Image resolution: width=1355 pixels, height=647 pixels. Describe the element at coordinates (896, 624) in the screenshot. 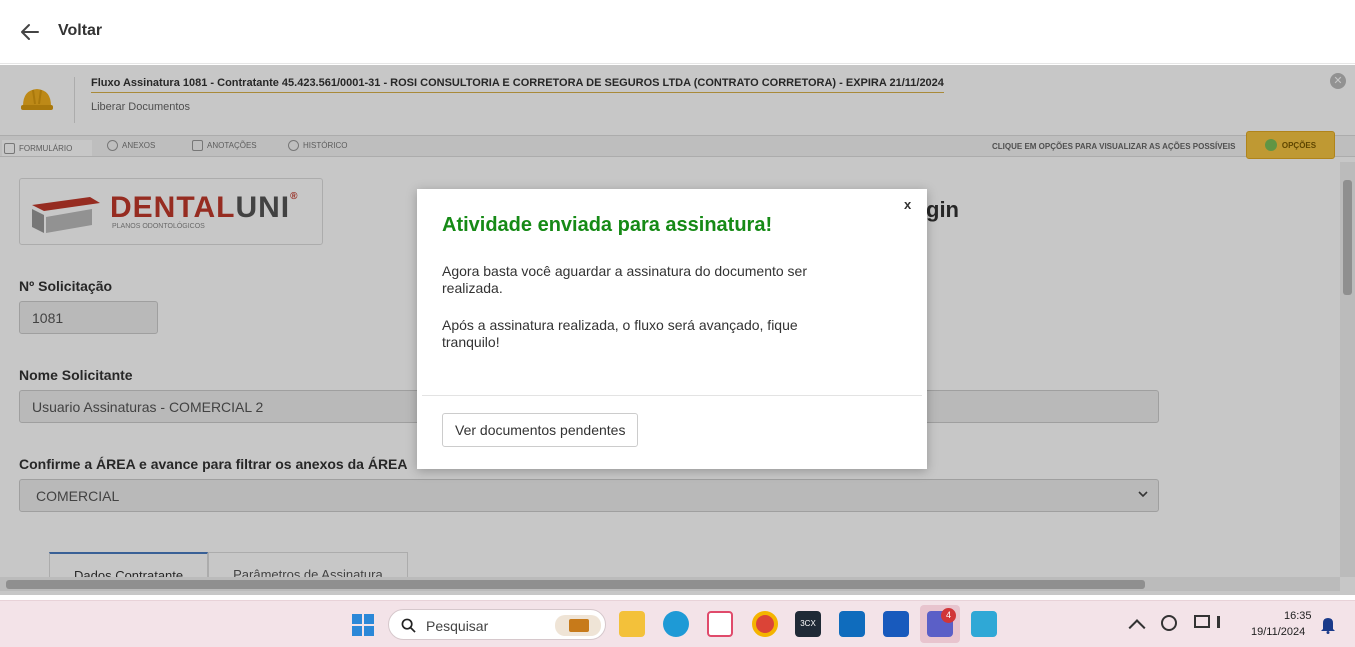

I see `word-icon` at that location.